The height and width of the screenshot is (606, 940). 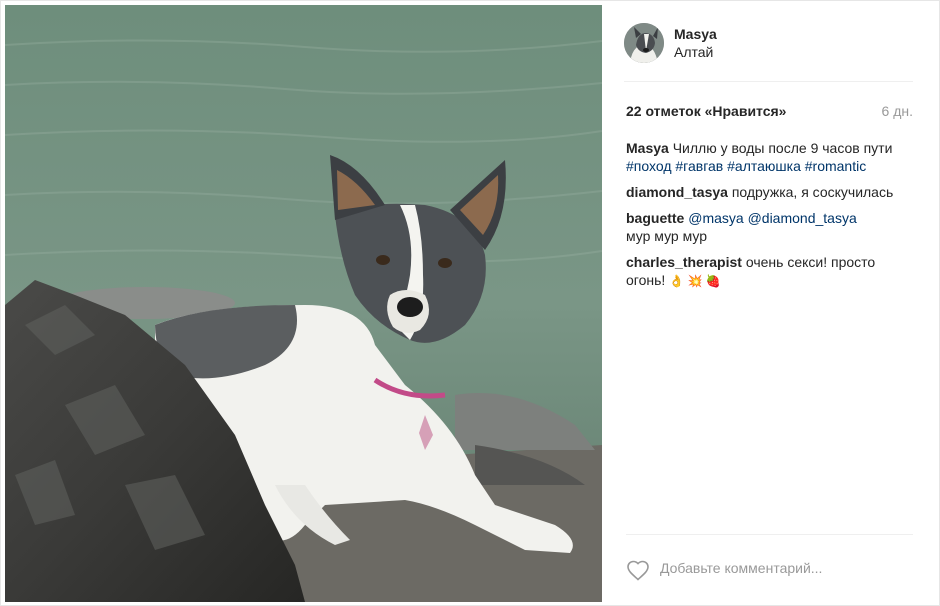 I want to click on avatar-image, so click(x=644, y=43).